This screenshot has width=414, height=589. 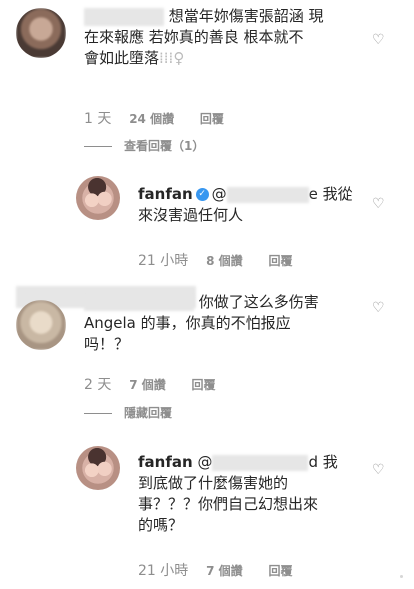 I want to click on reply-meta: 21 小時 8 個讚 回覆, so click(x=226, y=260).